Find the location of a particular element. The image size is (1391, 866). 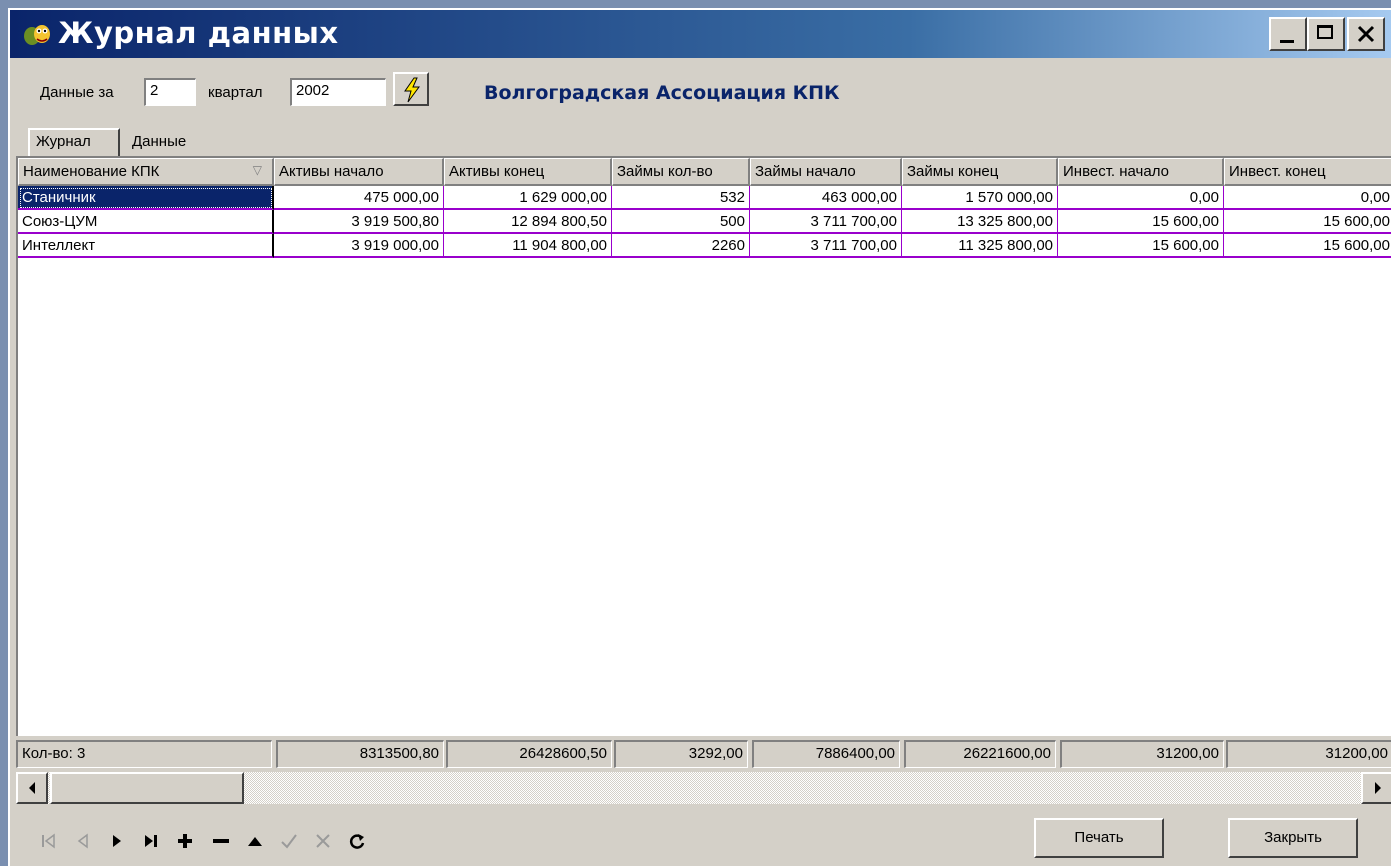

sort-triangle-icon: ▽ is located at coordinates (257, 170).